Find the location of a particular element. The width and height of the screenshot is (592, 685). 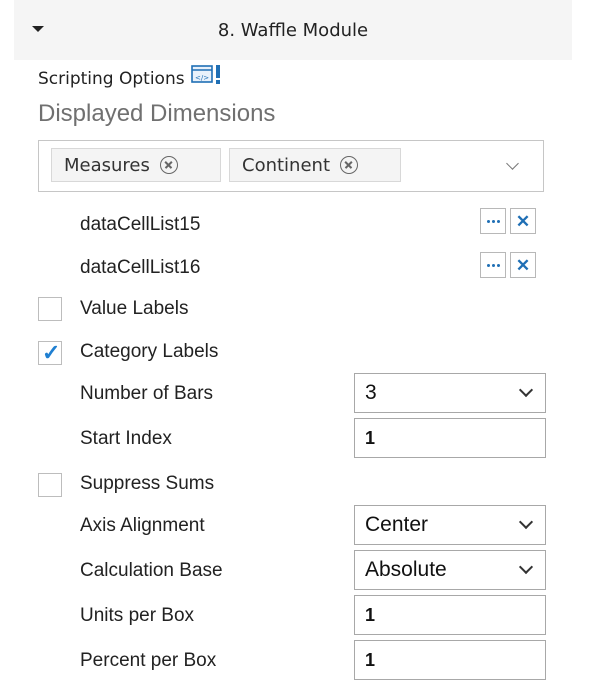

dimension-chip-continent: Continent is located at coordinates (315, 165).